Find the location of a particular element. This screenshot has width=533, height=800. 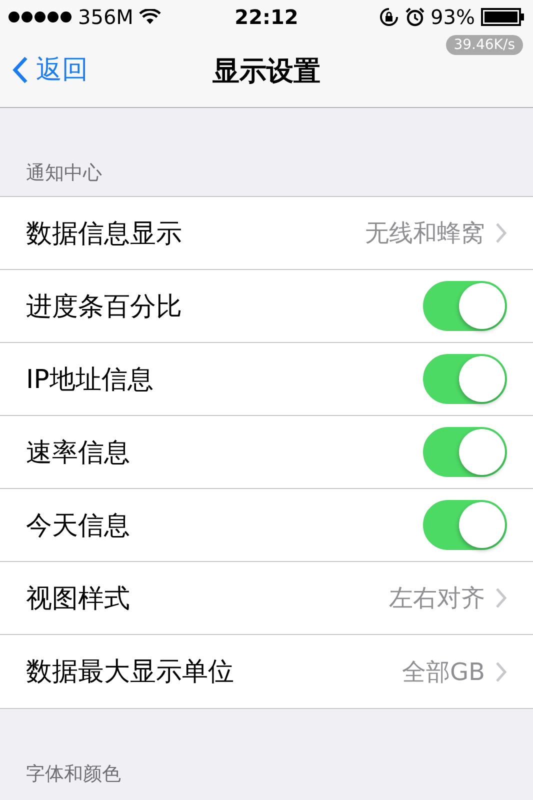

page-title: 显示设置 is located at coordinates (266, 71).